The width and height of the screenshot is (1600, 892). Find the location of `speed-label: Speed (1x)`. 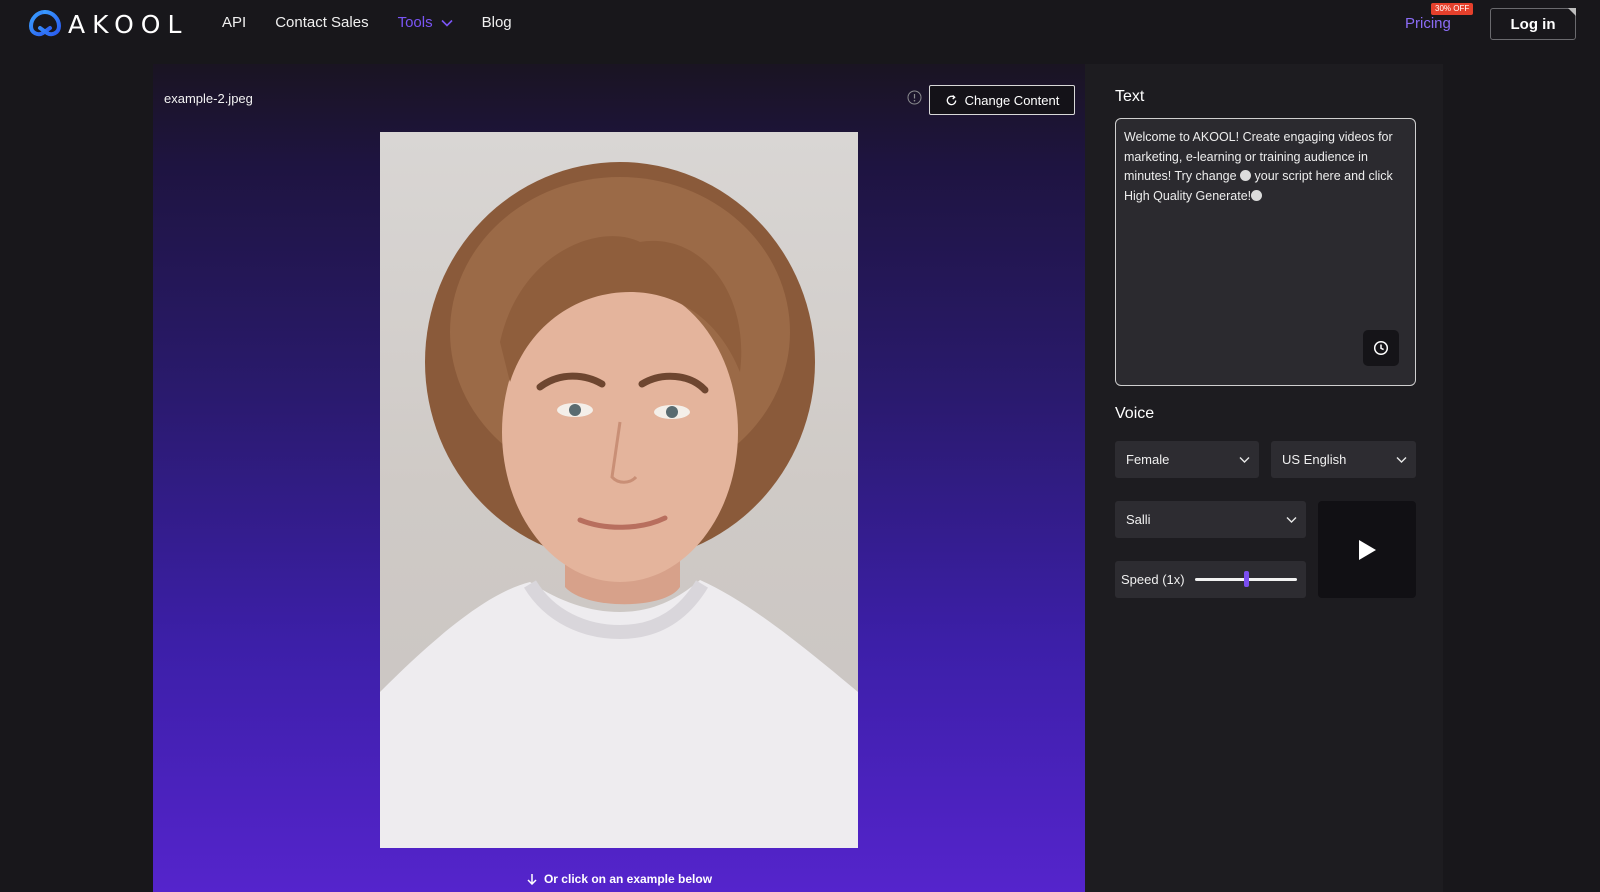

speed-label: Speed (1x) is located at coordinates (1153, 579).